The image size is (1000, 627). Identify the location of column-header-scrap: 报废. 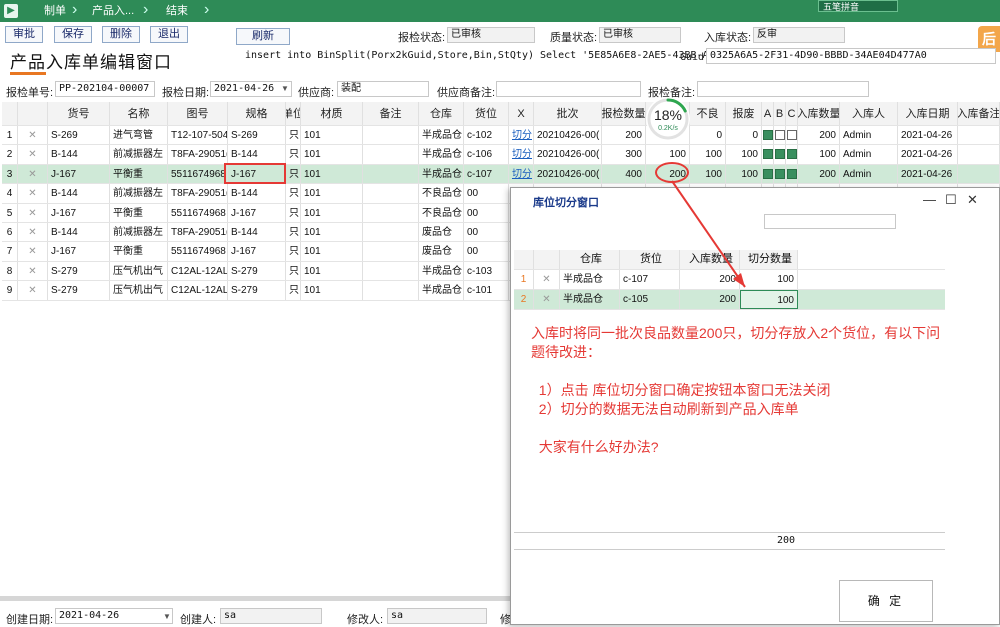
(744, 113).